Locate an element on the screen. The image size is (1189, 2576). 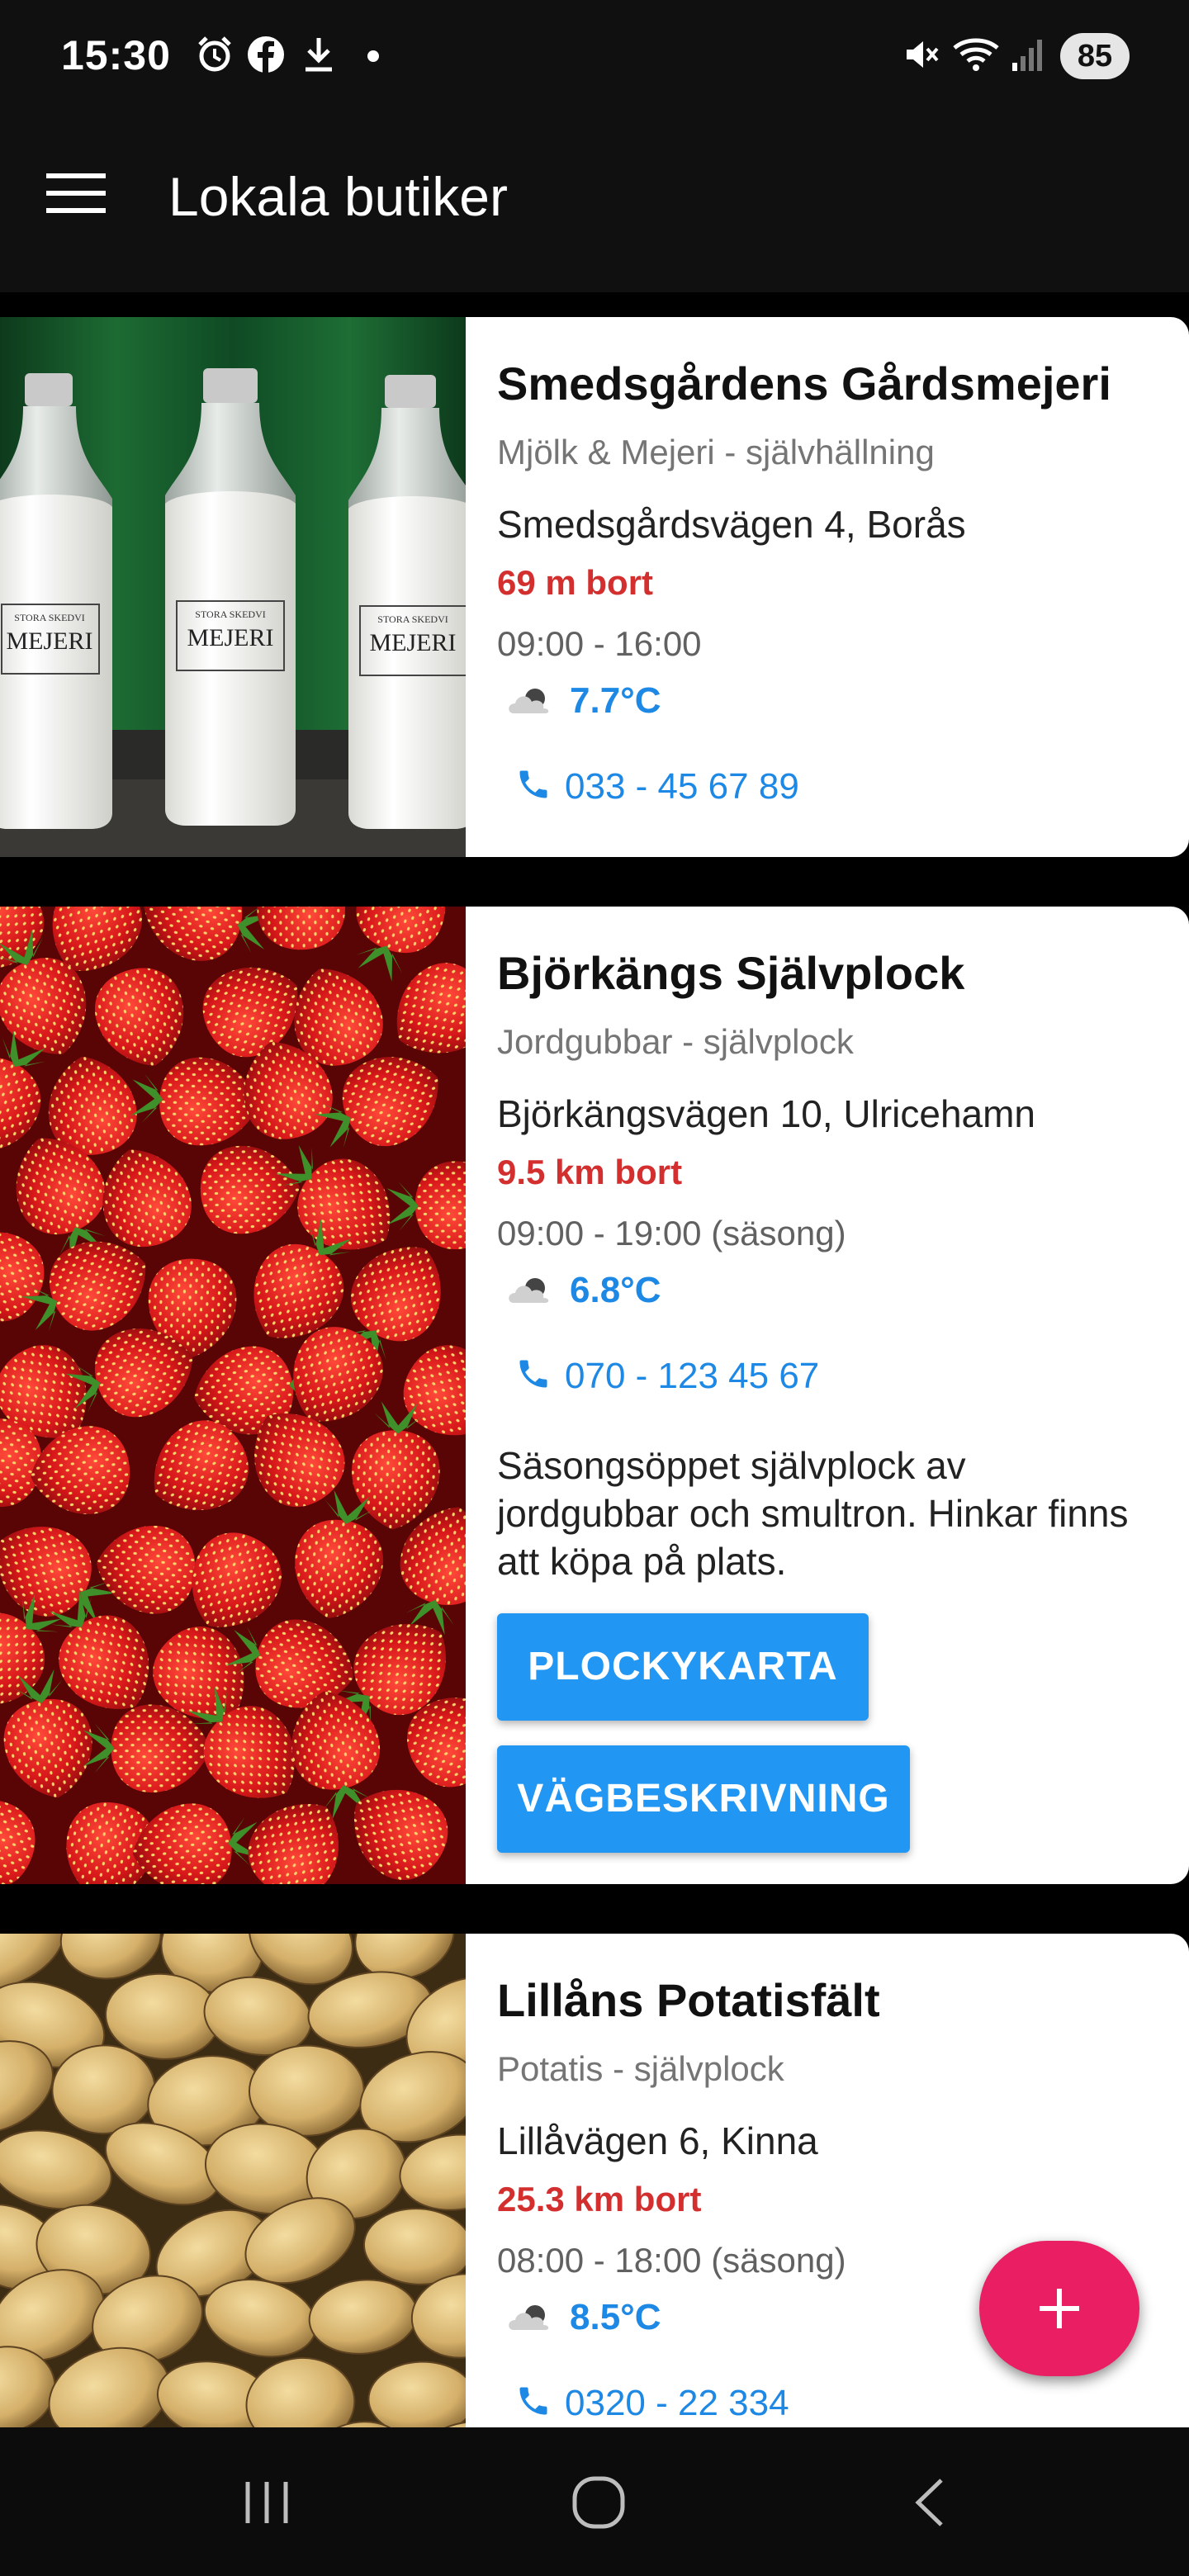
weather-temperature: 7.7°C is located at coordinates (615, 700).